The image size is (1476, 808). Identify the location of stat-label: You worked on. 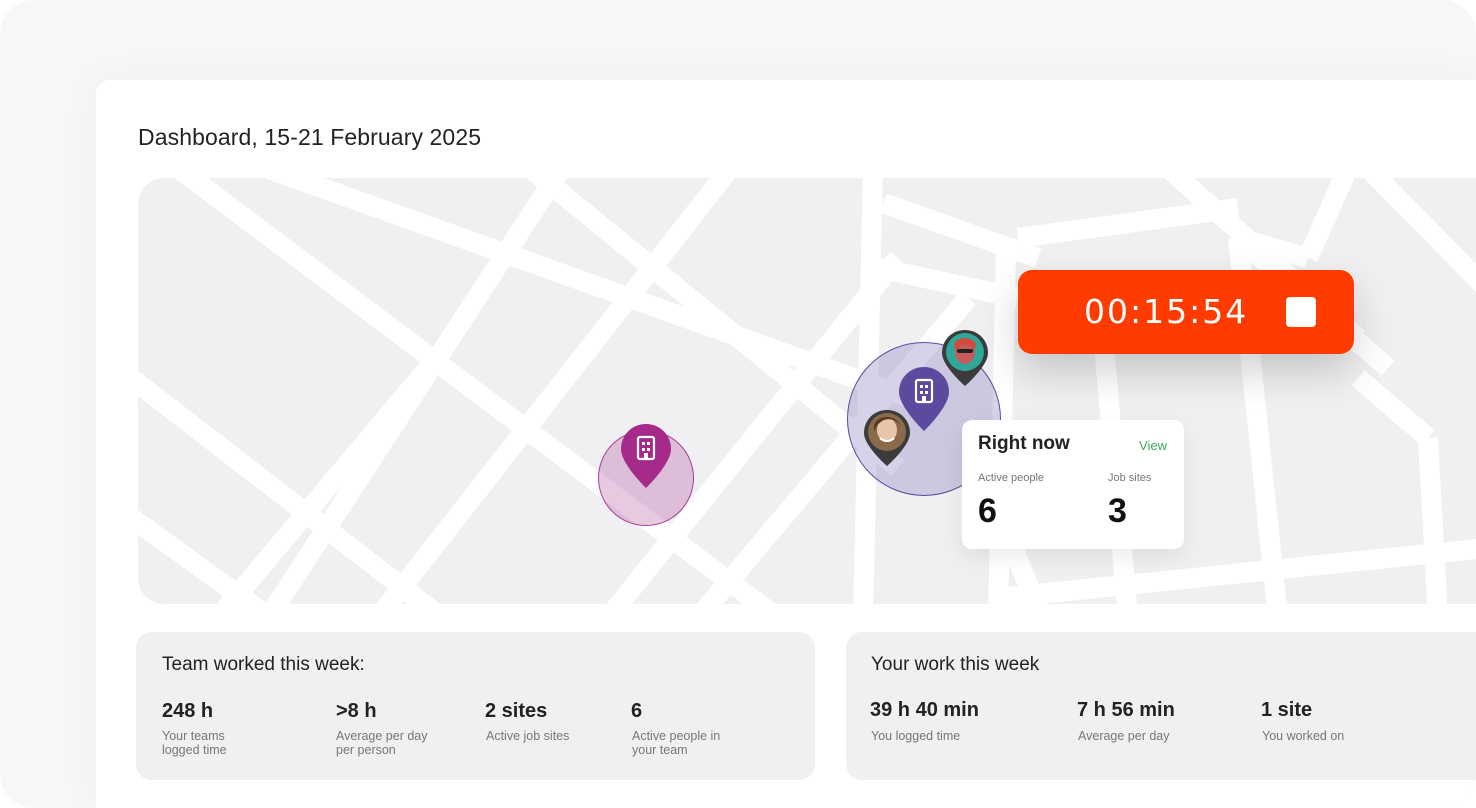
(1303, 736).